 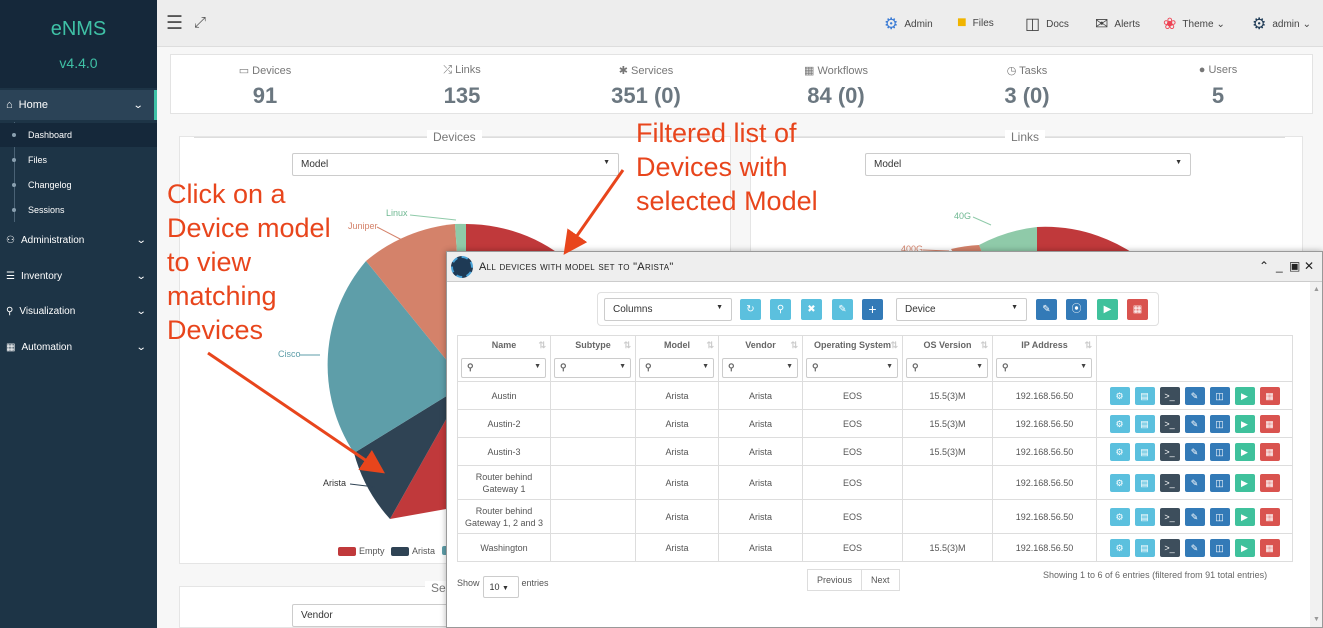 What do you see at coordinates (811, 309) in the screenshot?
I see `clear-search-button: ✖` at bounding box center [811, 309].